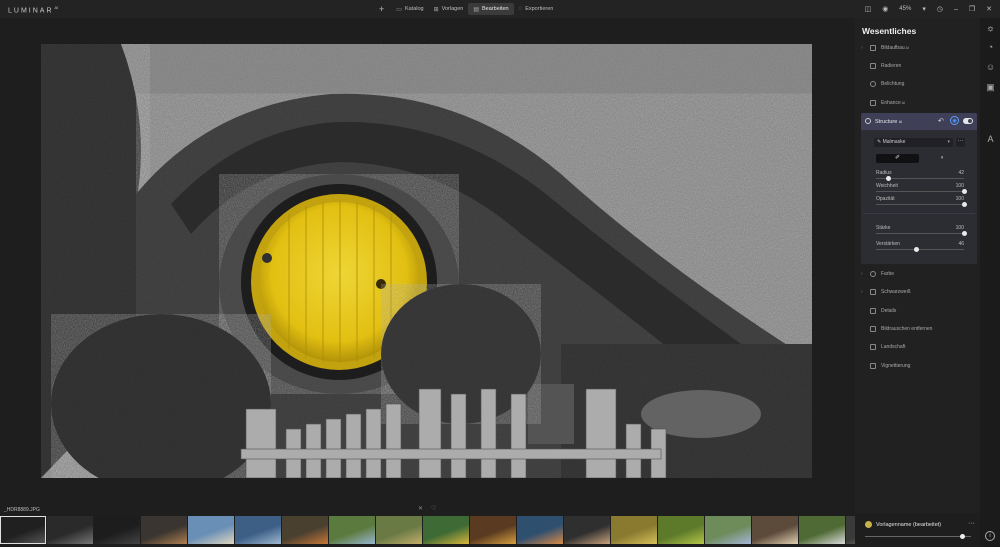 The height and width of the screenshot is (547, 1000). Describe the element at coordinates (409, 9) in the screenshot. I see `nav-catalog-button: ▭ Katalog` at that location.